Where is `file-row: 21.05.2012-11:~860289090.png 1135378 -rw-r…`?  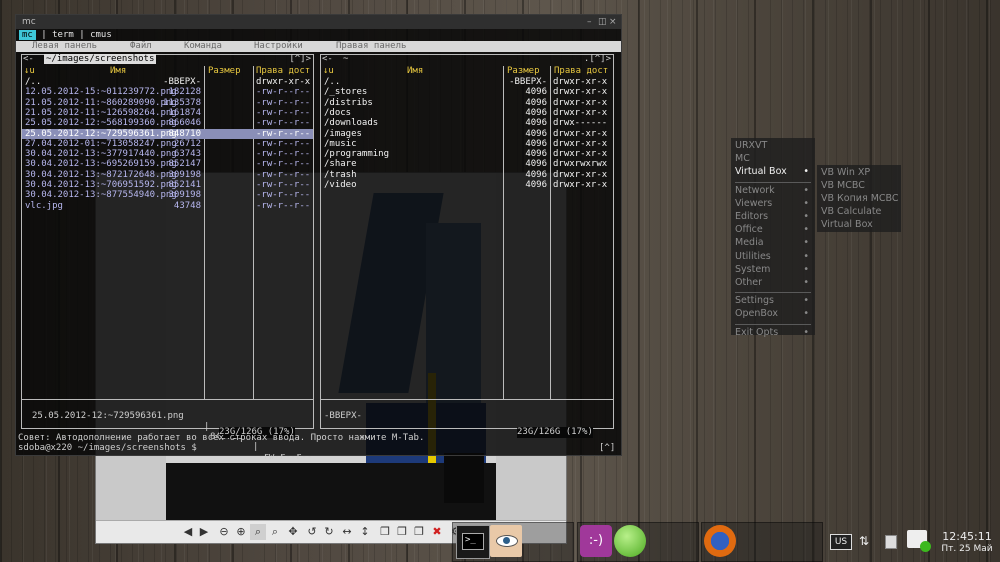 file-row: 21.05.2012-11:~860289090.png 1135378 -rw-r… is located at coordinates (167, 103).